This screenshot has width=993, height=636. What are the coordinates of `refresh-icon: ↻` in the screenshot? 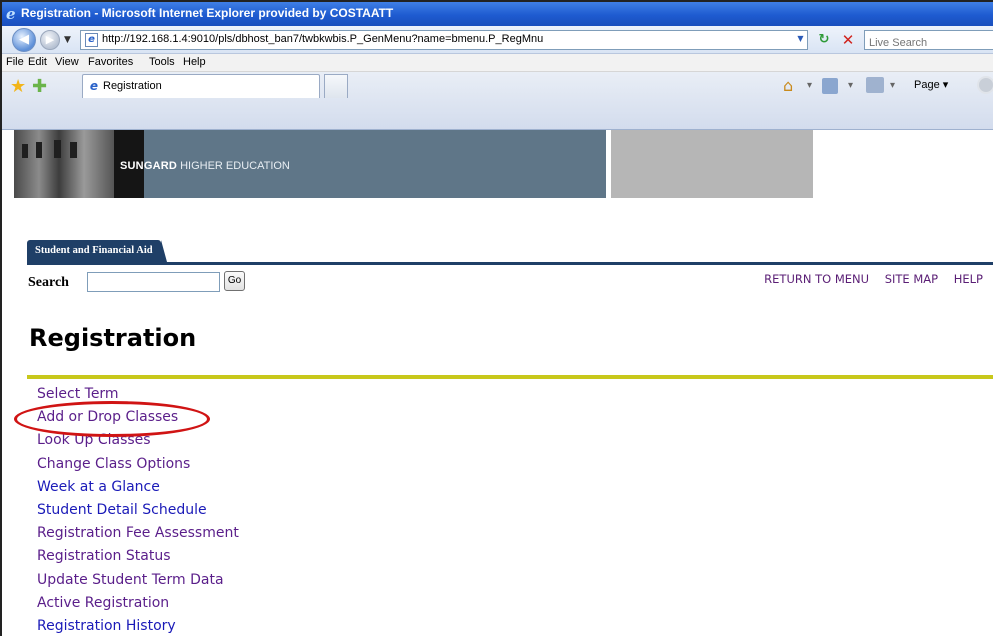 It's located at (824, 40).